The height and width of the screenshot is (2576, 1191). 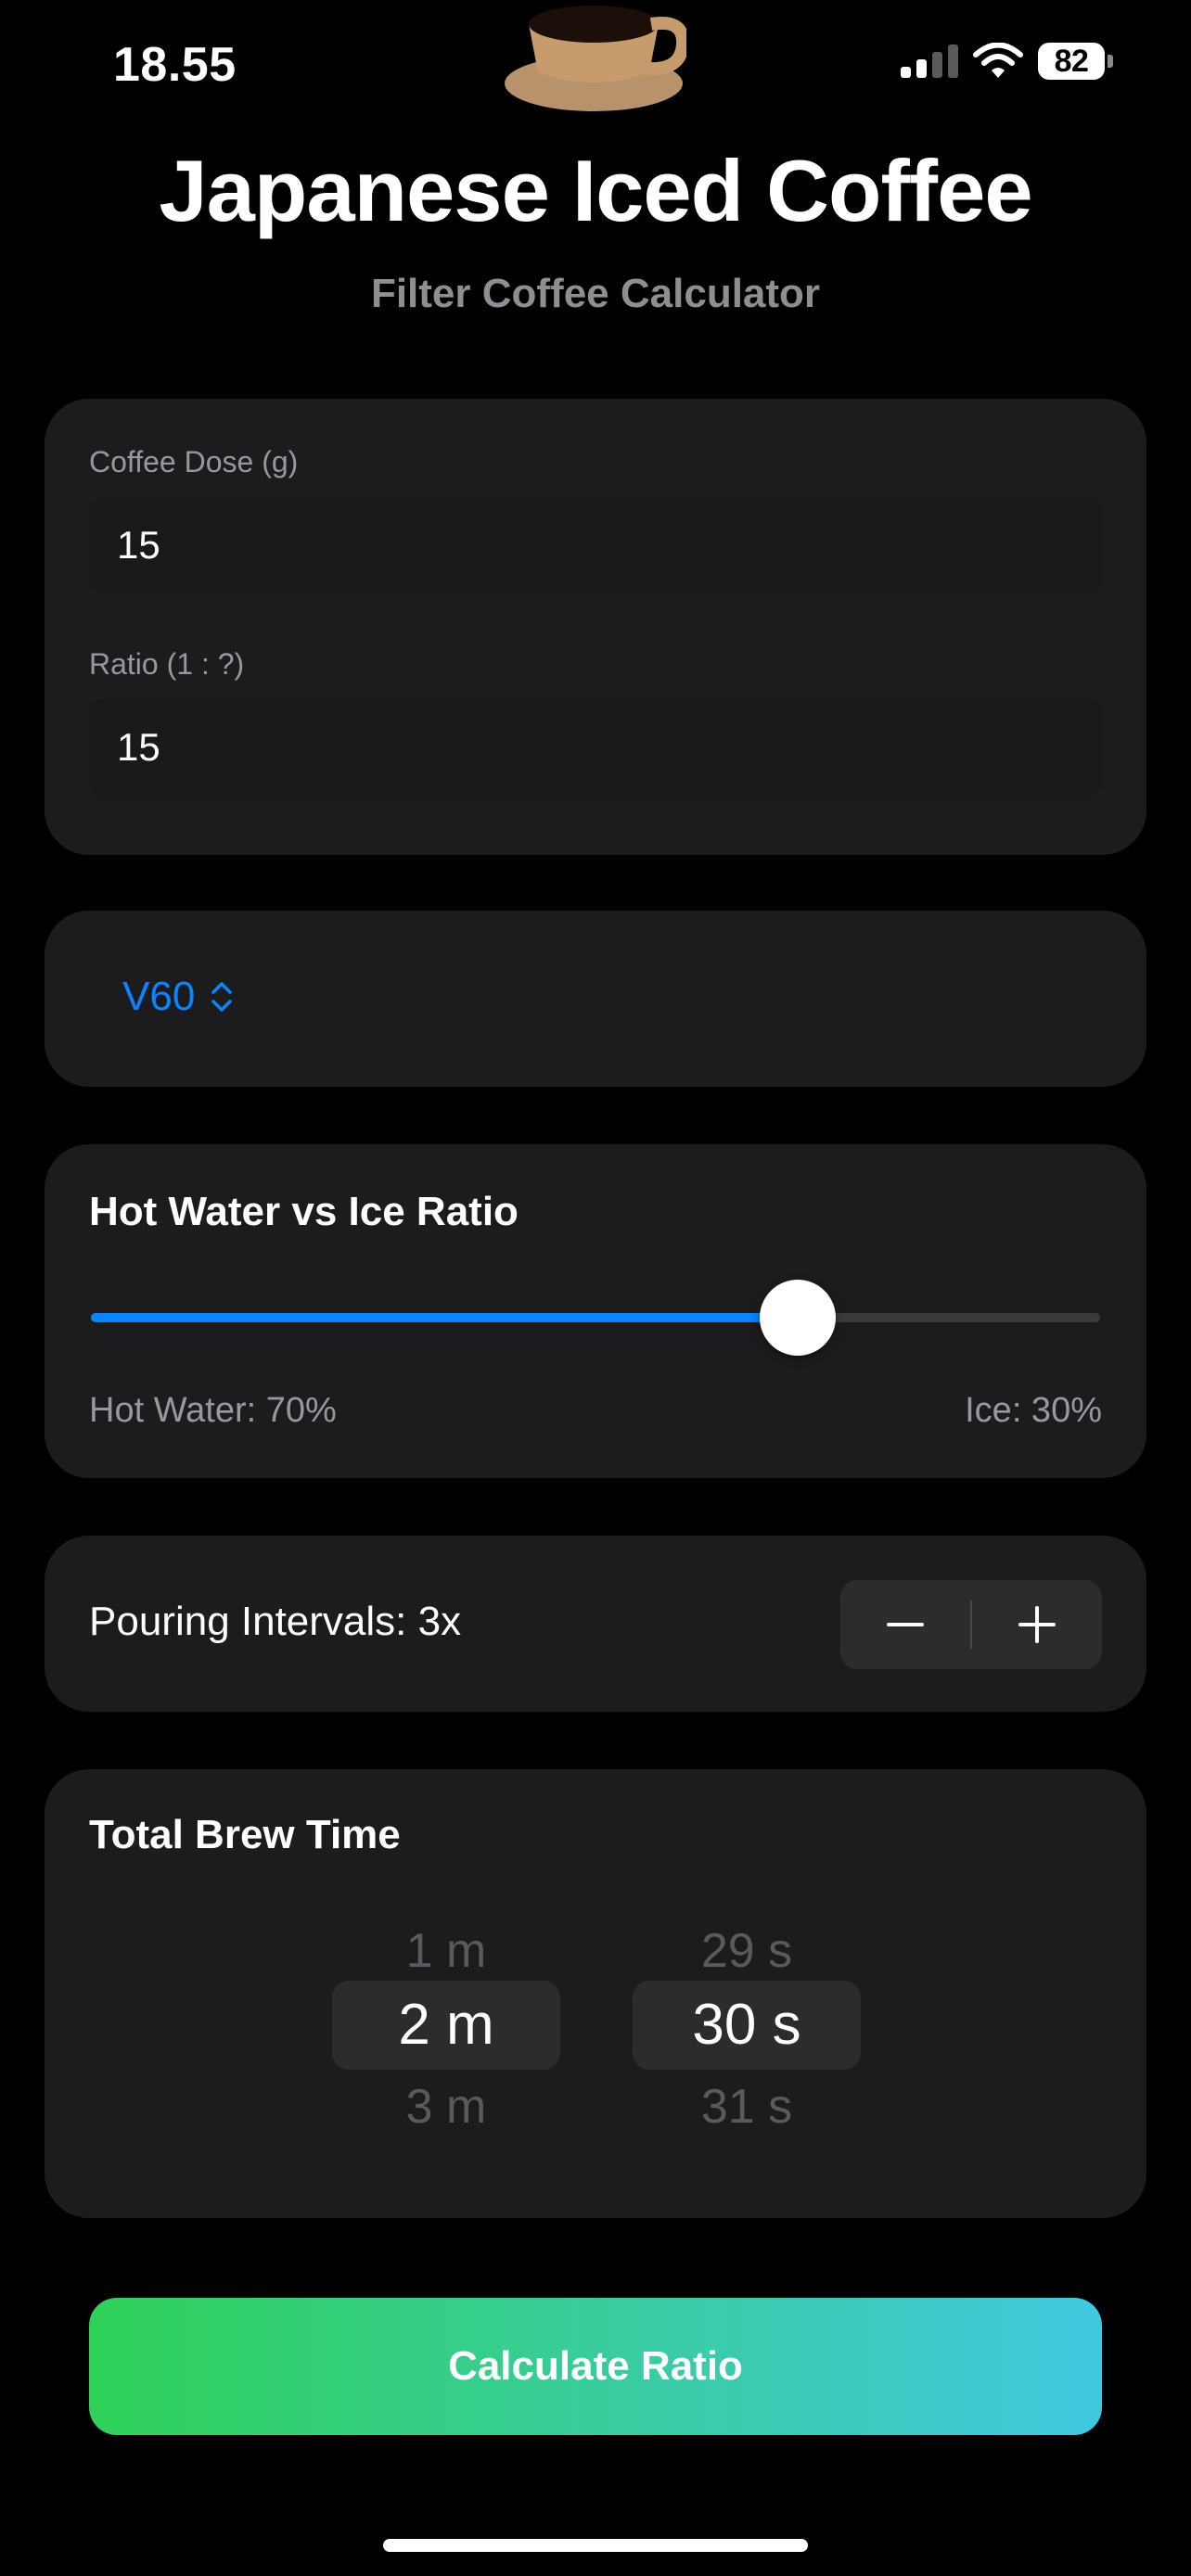 What do you see at coordinates (595, 2545) in the screenshot?
I see `home-indicator` at bounding box center [595, 2545].